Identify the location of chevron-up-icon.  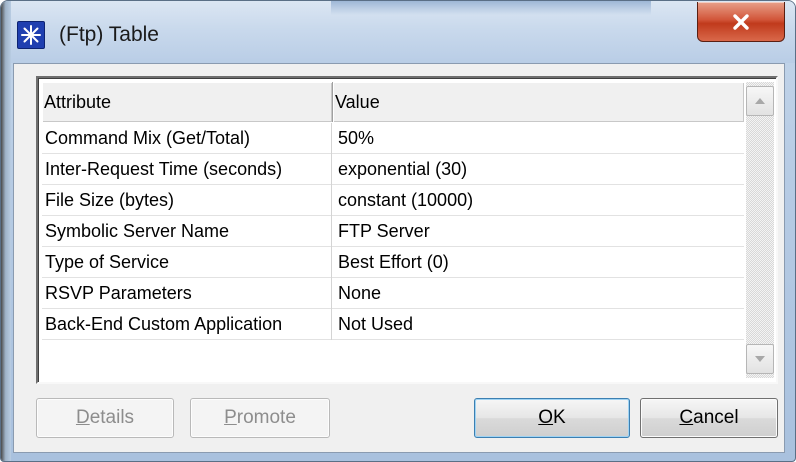
(760, 101).